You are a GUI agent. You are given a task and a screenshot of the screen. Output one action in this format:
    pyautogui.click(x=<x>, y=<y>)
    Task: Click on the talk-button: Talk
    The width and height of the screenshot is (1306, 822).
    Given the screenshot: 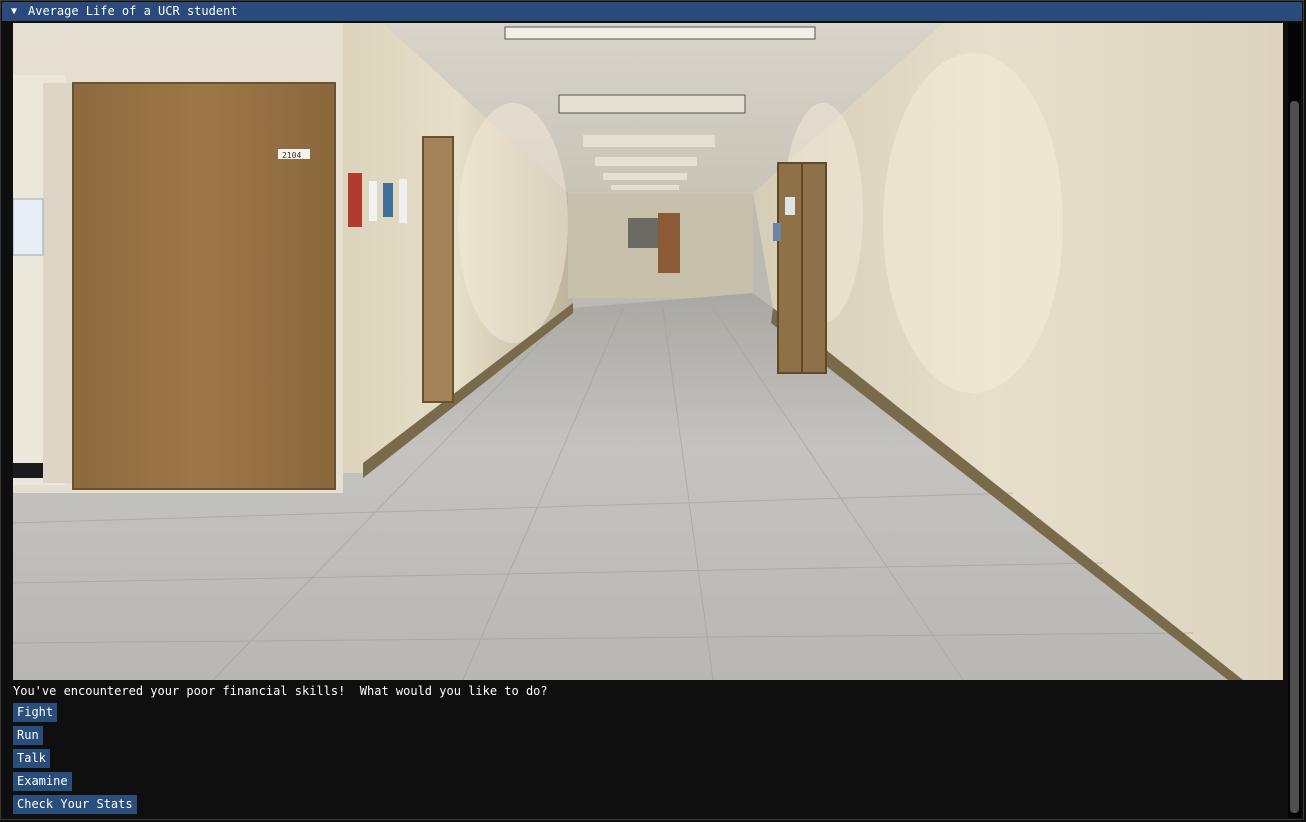 What is the action you would take?
    pyautogui.click(x=31, y=758)
    